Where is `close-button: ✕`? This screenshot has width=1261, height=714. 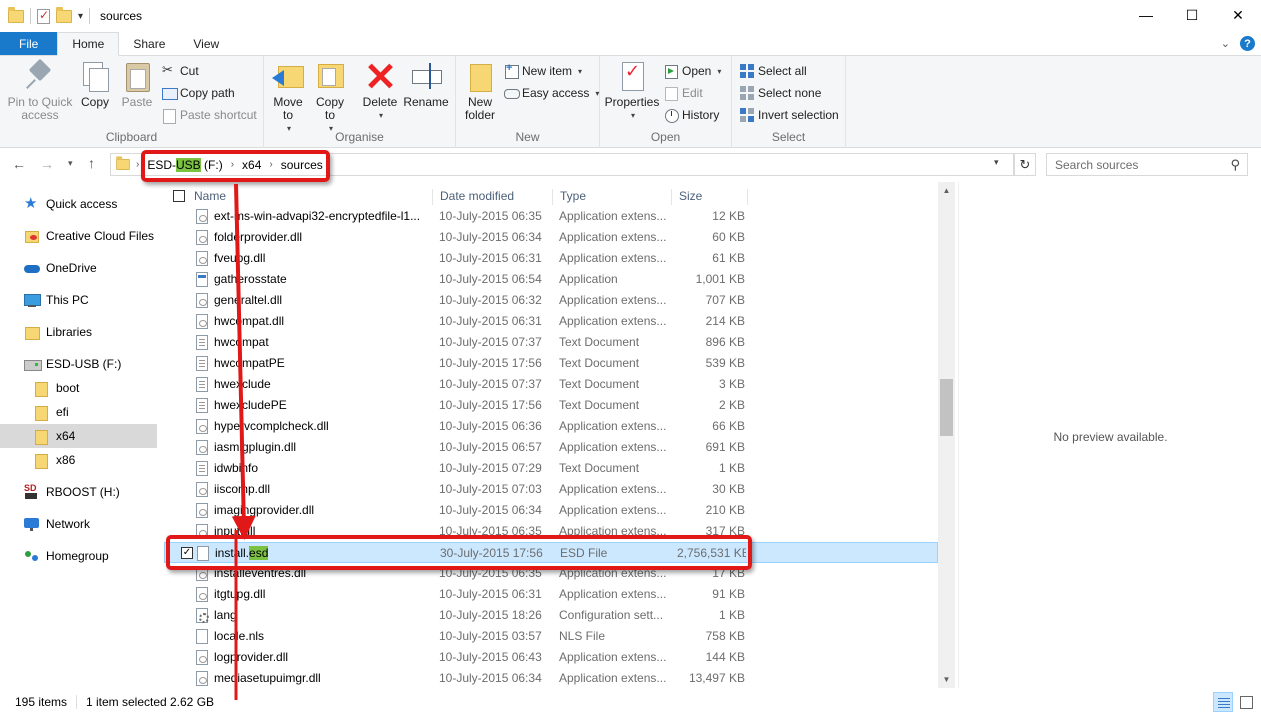 close-button: ✕ is located at coordinates (1238, 15).